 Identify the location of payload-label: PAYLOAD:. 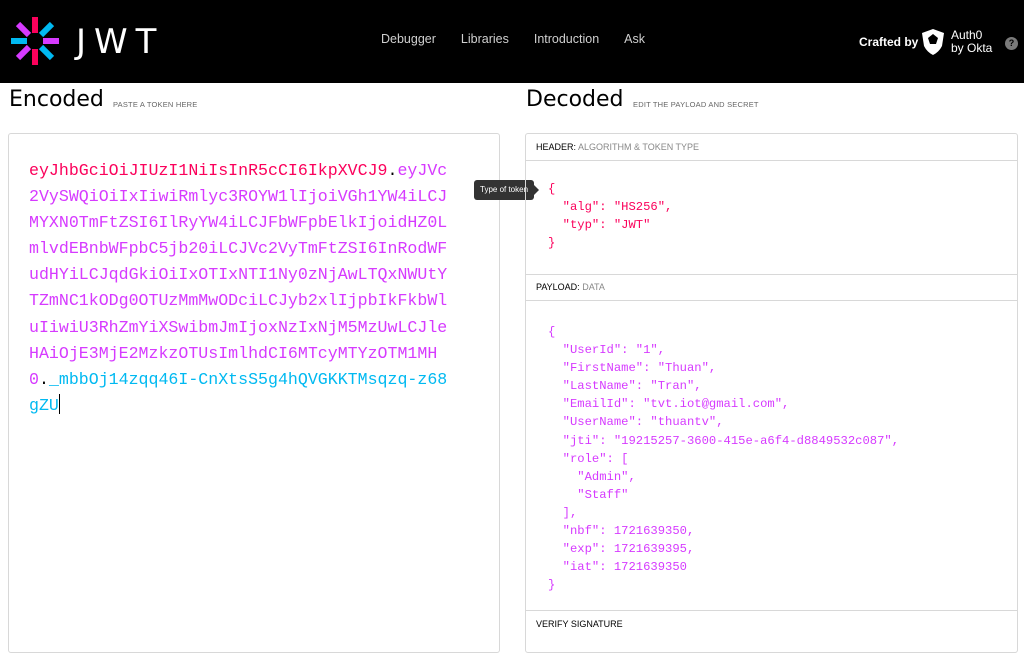
(558, 287).